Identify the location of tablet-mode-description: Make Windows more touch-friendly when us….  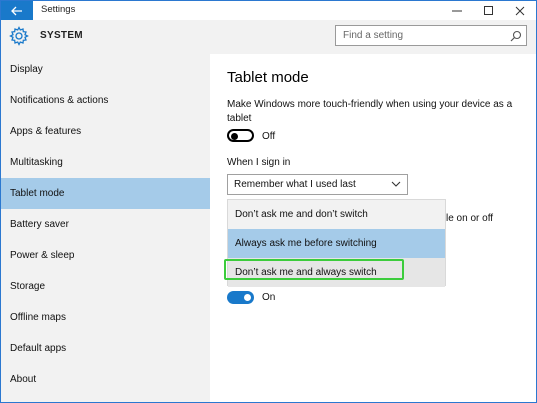
(370, 111).